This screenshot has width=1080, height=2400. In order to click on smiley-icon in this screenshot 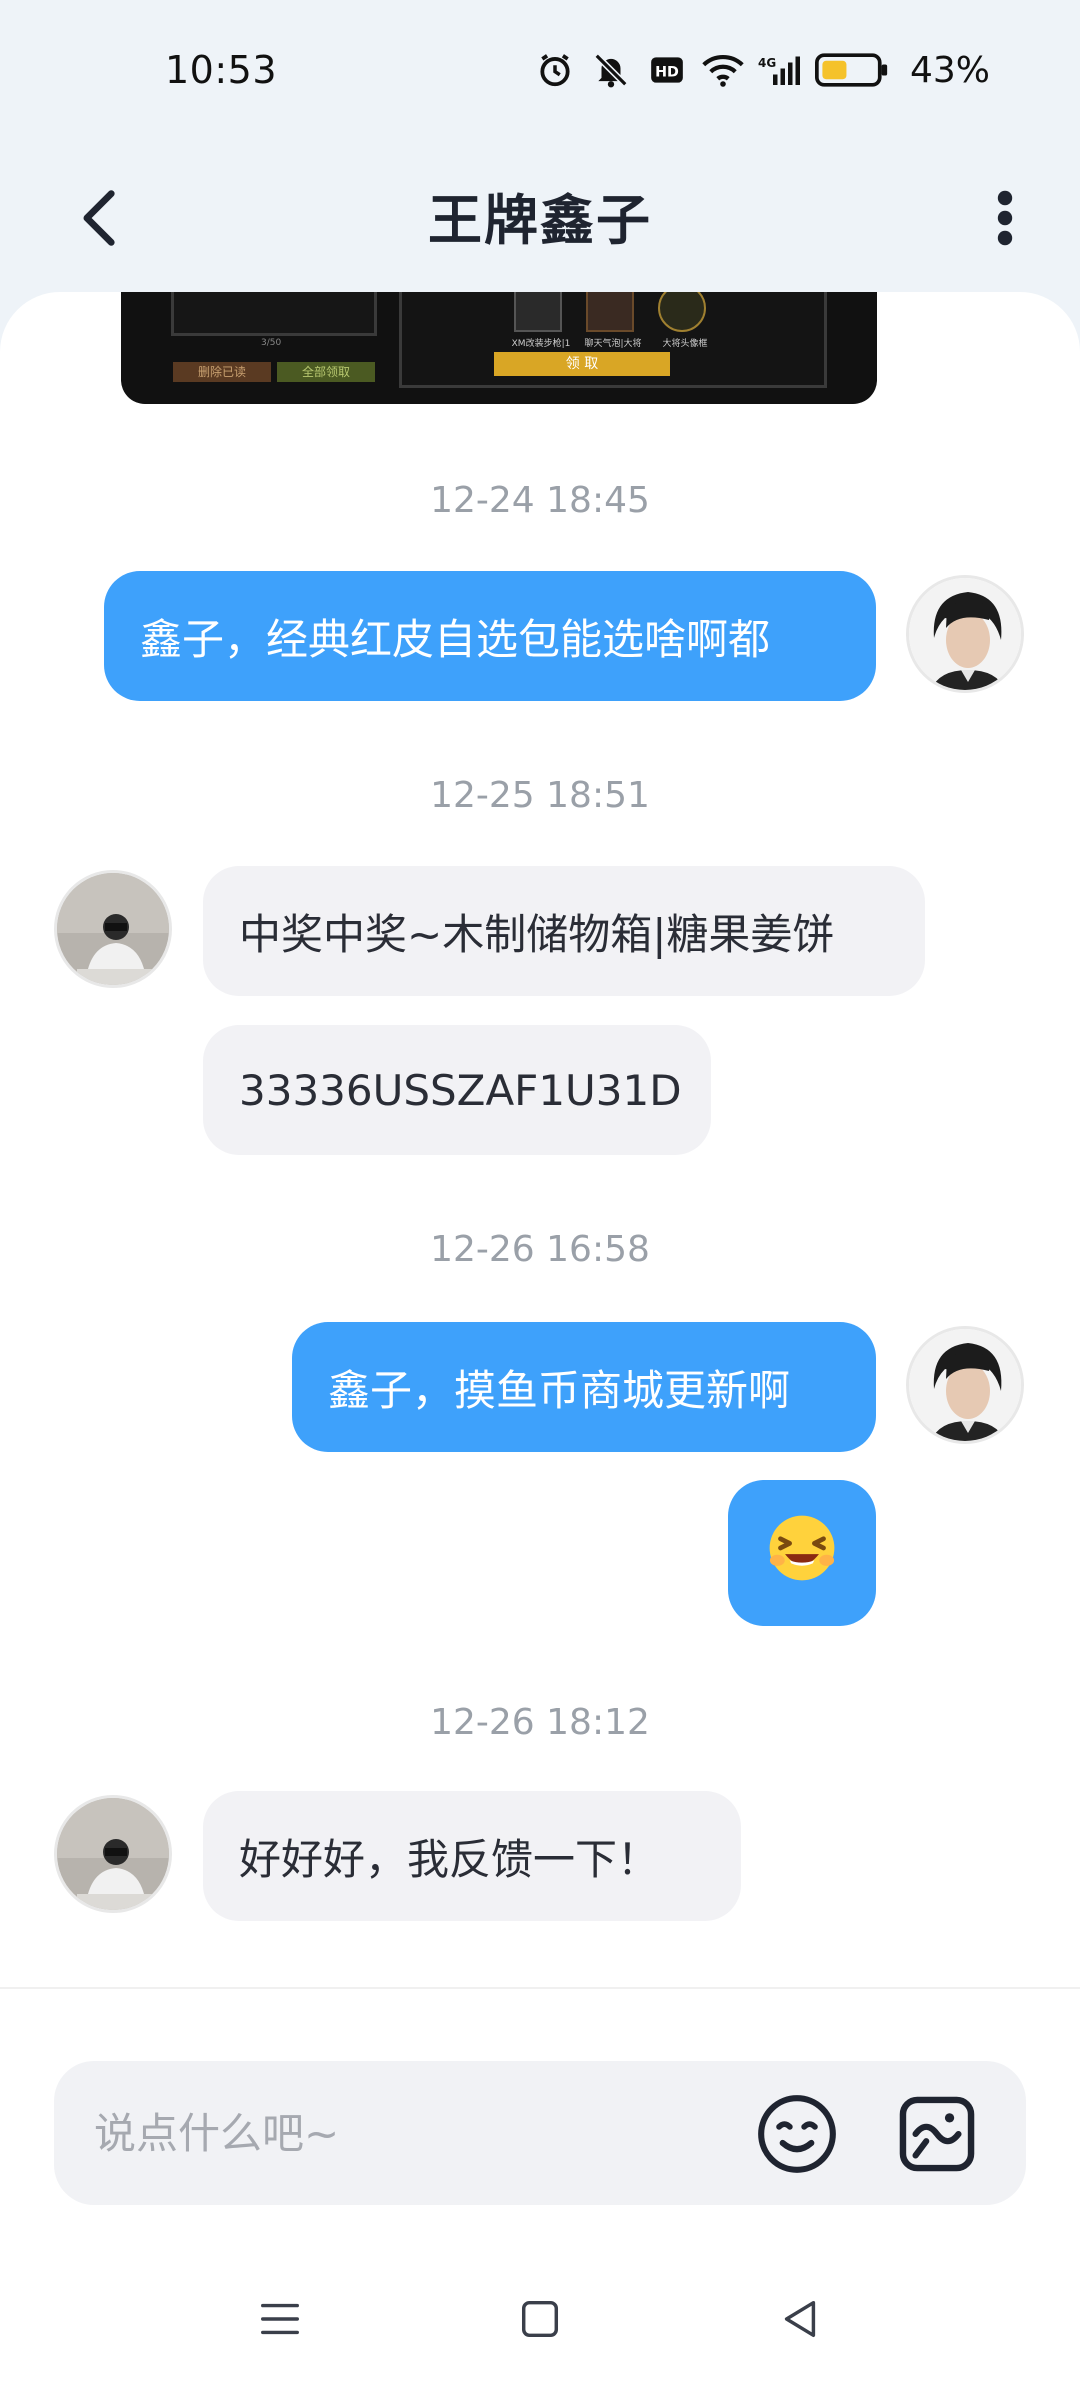, I will do `click(797, 2134)`.